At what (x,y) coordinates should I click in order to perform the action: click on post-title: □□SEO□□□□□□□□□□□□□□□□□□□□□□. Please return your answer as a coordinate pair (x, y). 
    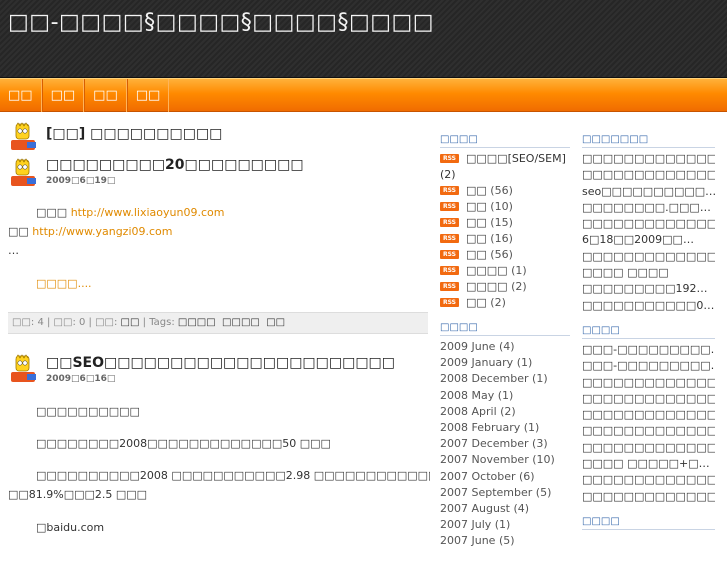
    Looking at the image, I should click on (220, 363).